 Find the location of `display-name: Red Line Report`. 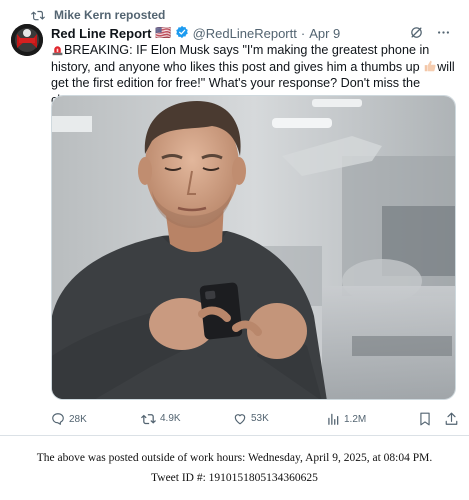

display-name: Red Line Report is located at coordinates (101, 33).